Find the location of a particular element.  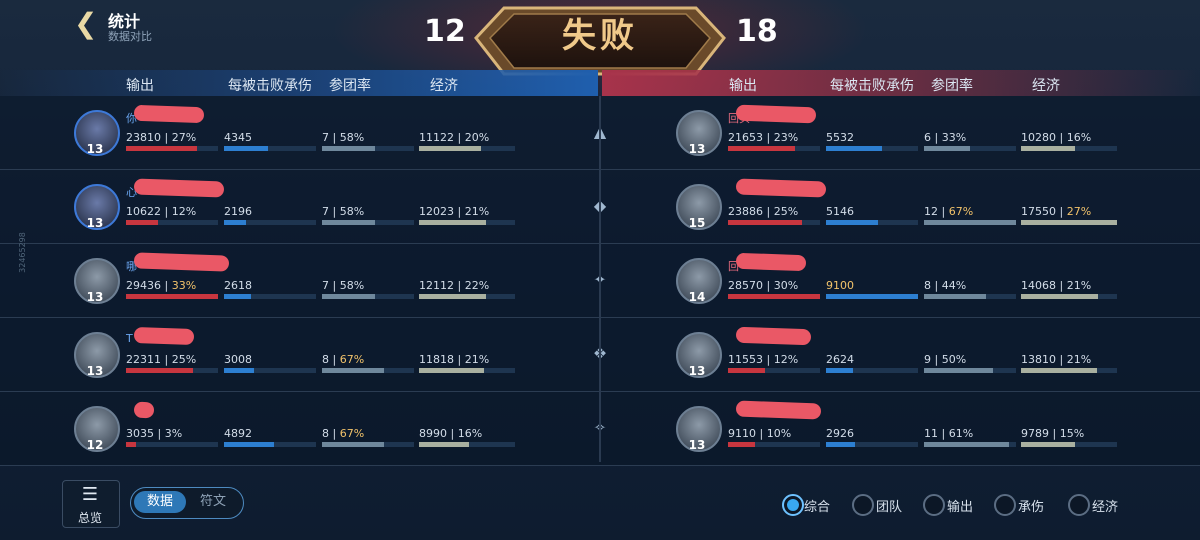

level-badge: 14 is located at coordinates (697, 297).